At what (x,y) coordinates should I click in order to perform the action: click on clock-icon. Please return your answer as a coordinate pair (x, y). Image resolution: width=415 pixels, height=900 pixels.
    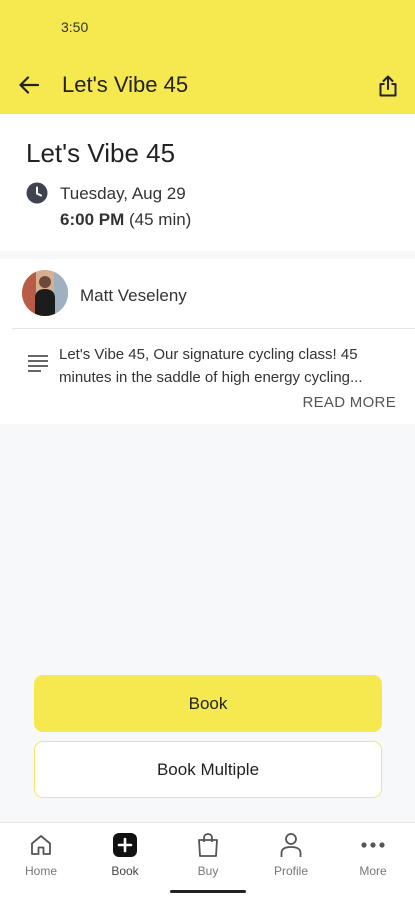
    Looking at the image, I should click on (37, 193).